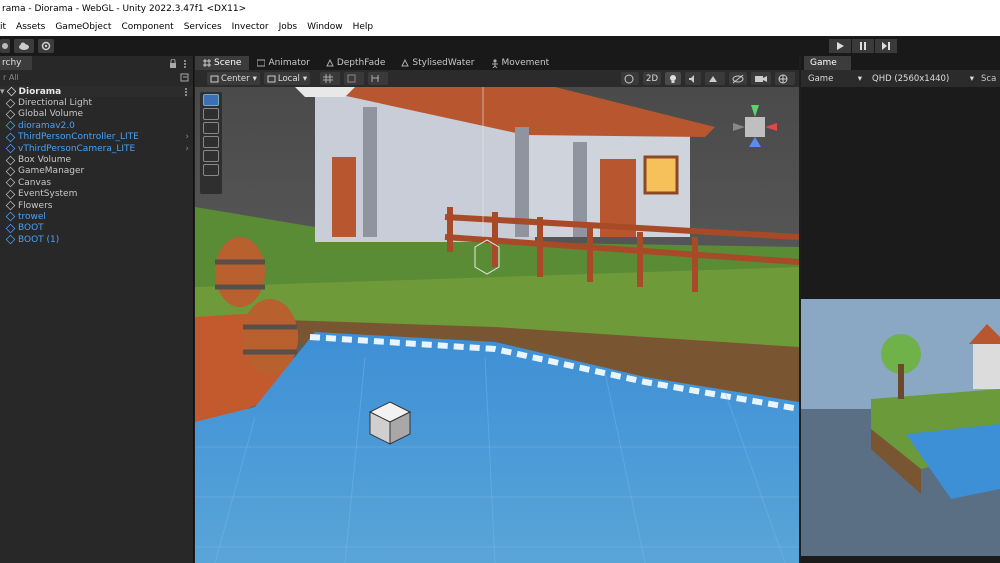  What do you see at coordinates (211, 170) in the screenshot?
I see `transform-tool-button` at bounding box center [211, 170].